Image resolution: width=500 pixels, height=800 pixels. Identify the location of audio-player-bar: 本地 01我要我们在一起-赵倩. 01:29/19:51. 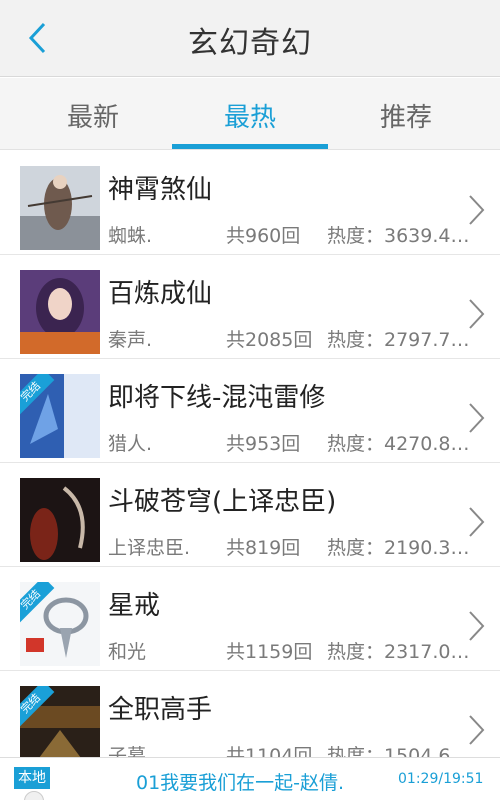
(250, 778).